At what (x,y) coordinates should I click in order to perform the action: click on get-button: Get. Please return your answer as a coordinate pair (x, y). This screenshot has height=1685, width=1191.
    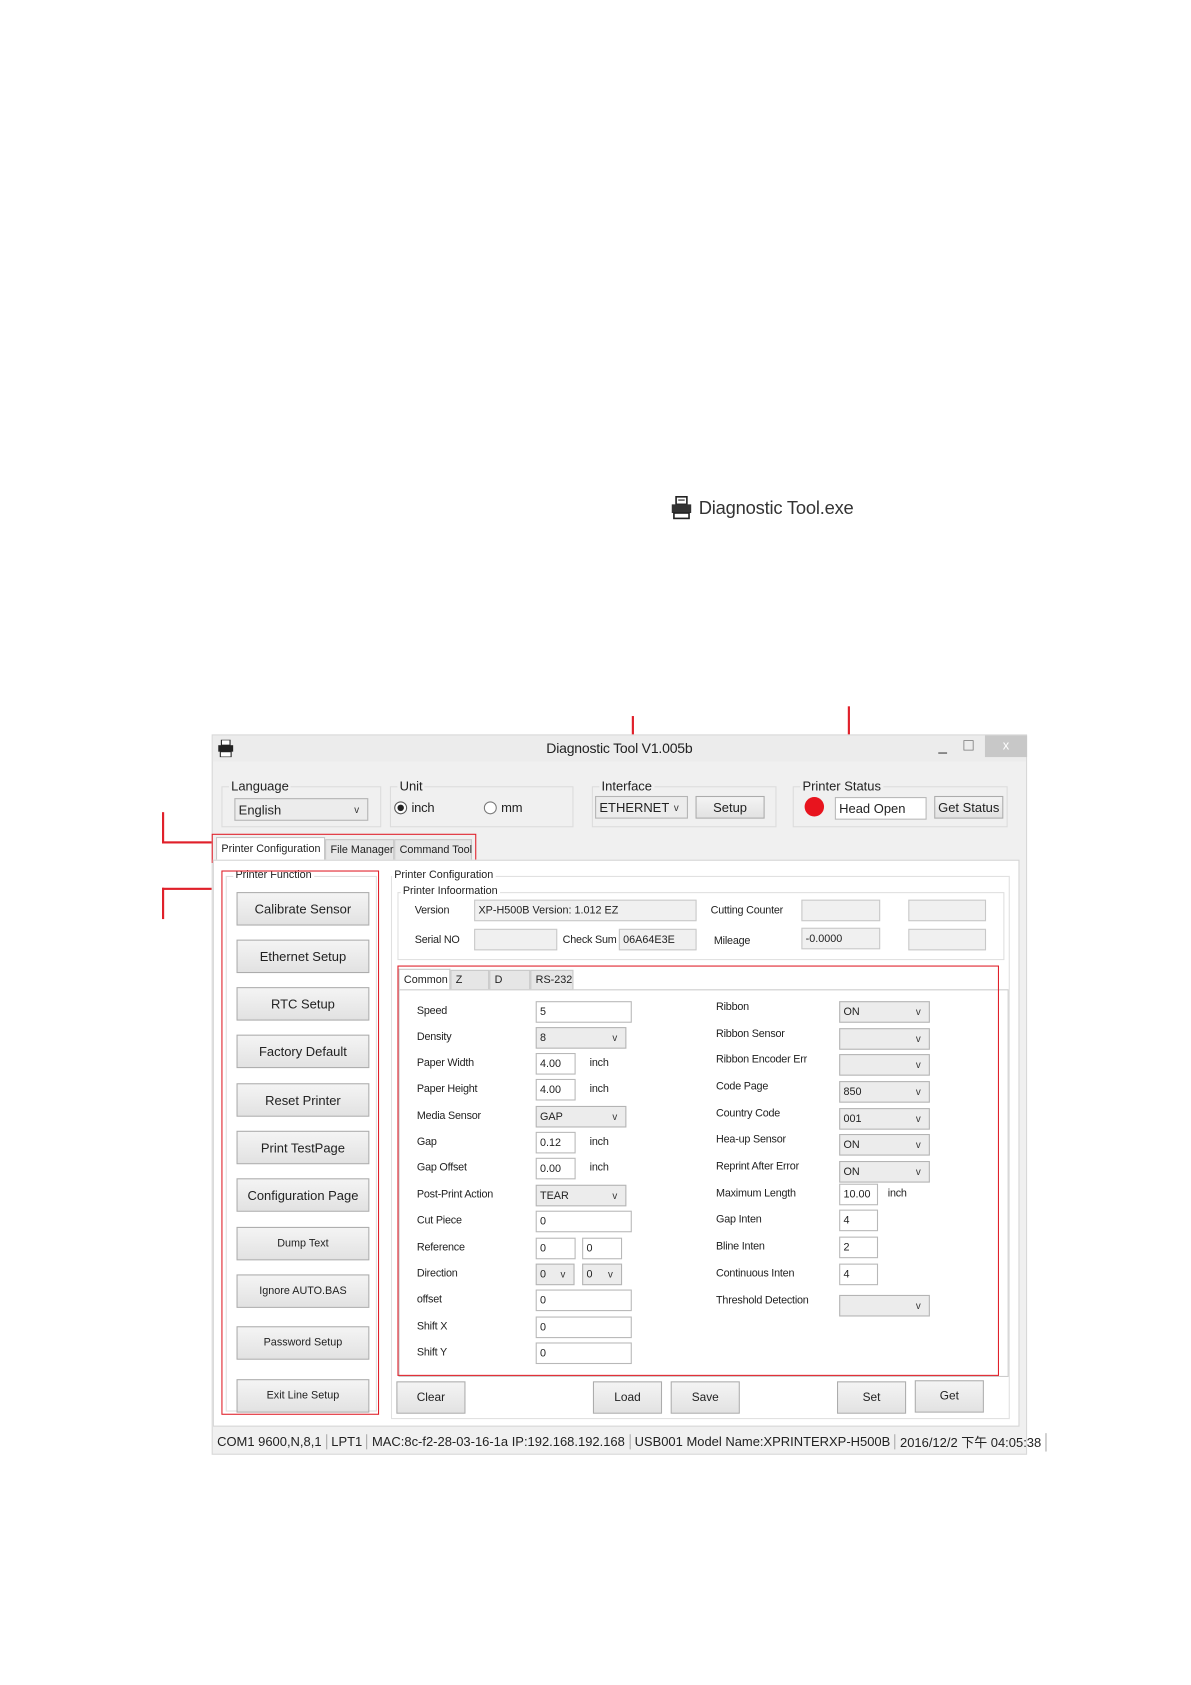
    Looking at the image, I should click on (949, 1396).